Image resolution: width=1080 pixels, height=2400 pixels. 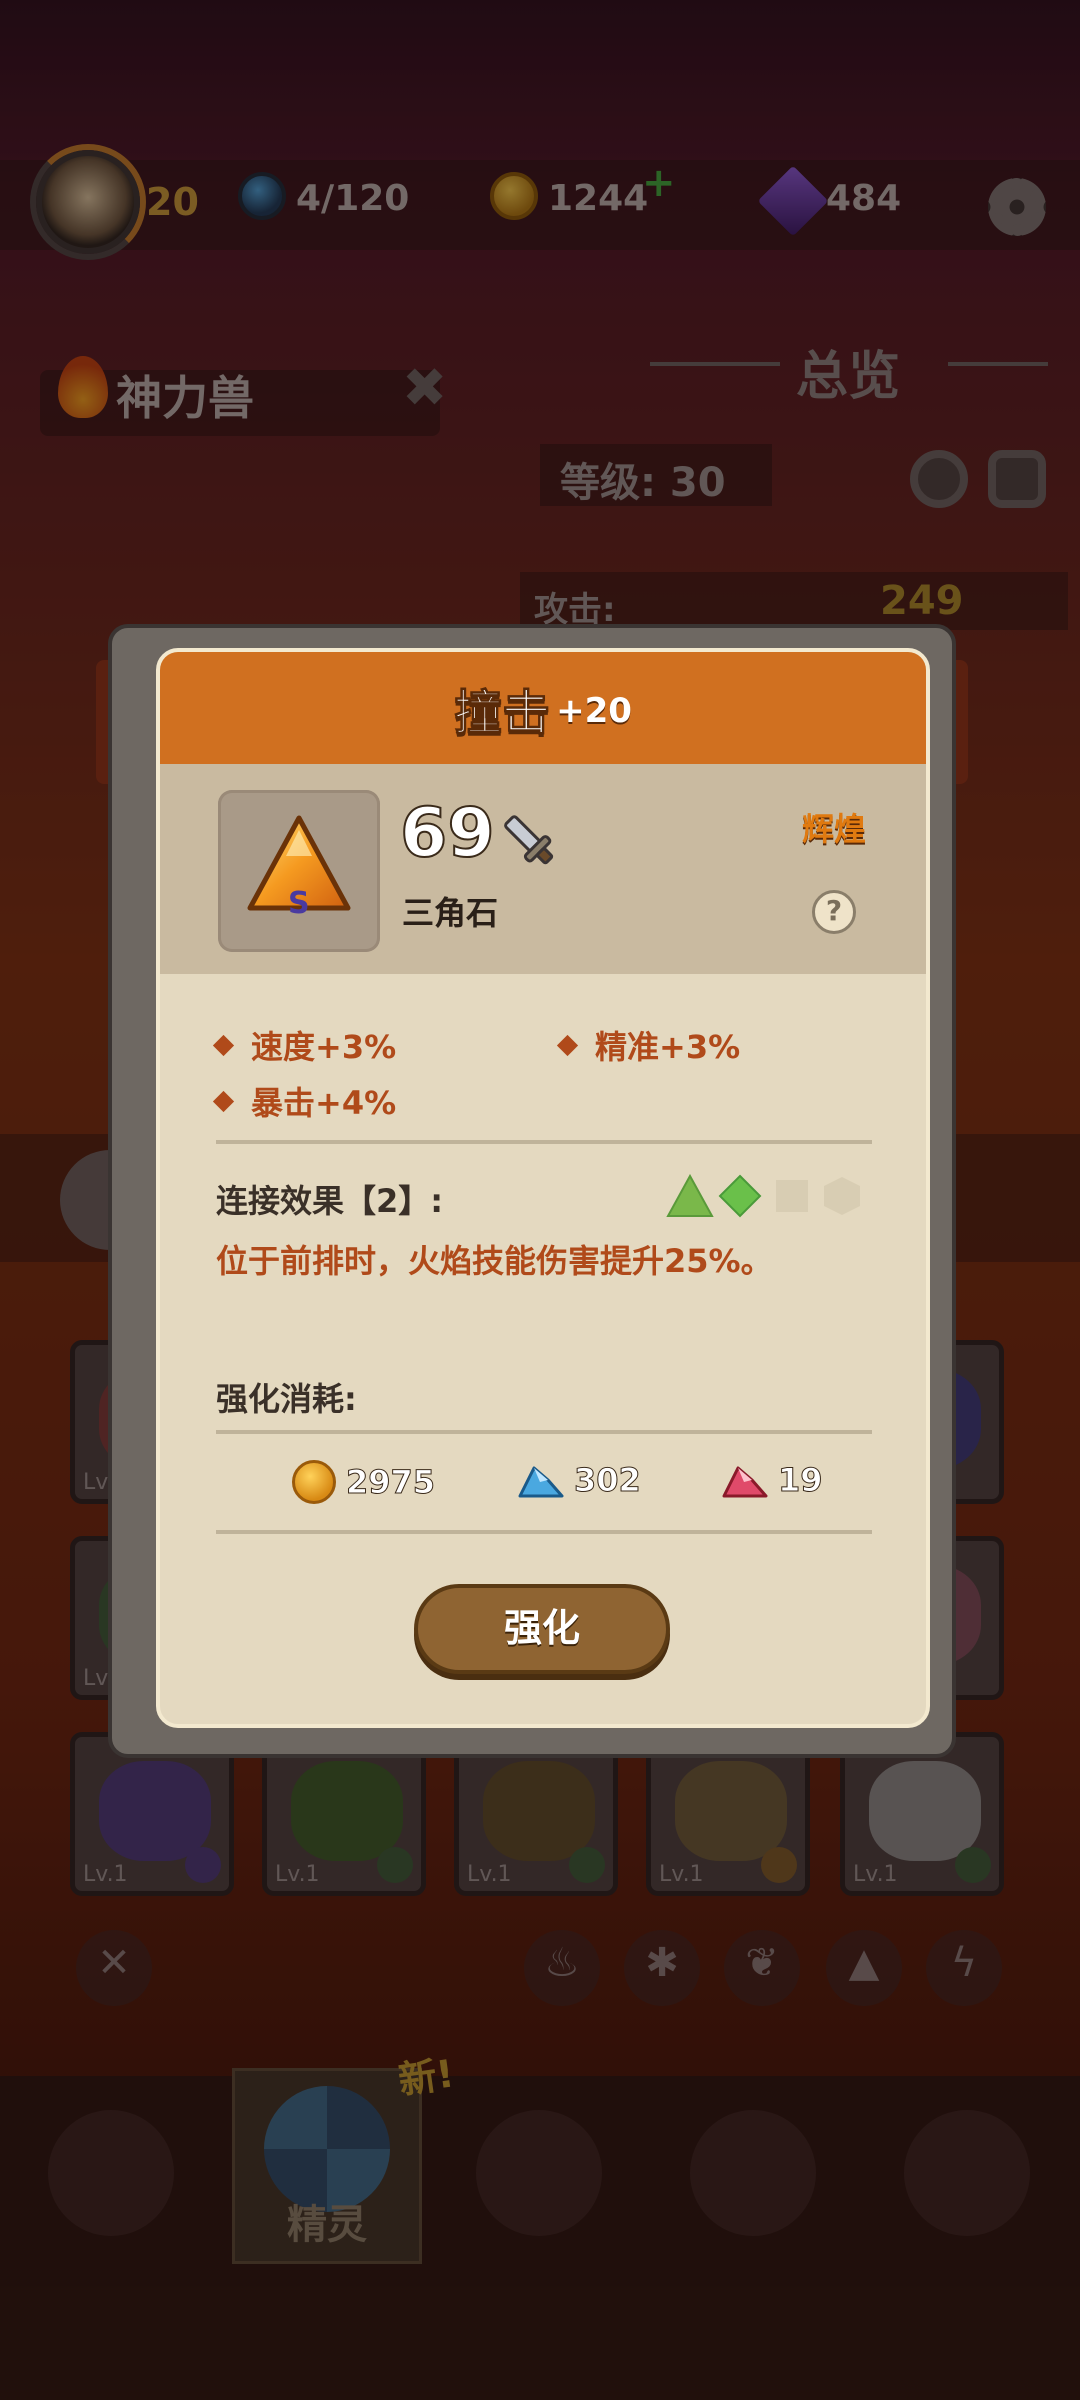 I want to click on sword-icon, so click(x=529, y=840).